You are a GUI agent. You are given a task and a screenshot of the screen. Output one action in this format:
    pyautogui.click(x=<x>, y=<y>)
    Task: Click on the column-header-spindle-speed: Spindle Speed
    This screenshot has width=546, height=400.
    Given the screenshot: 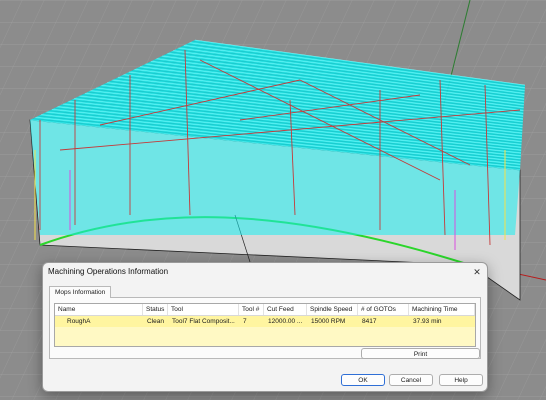 What is the action you would take?
    pyautogui.click(x=332, y=309)
    